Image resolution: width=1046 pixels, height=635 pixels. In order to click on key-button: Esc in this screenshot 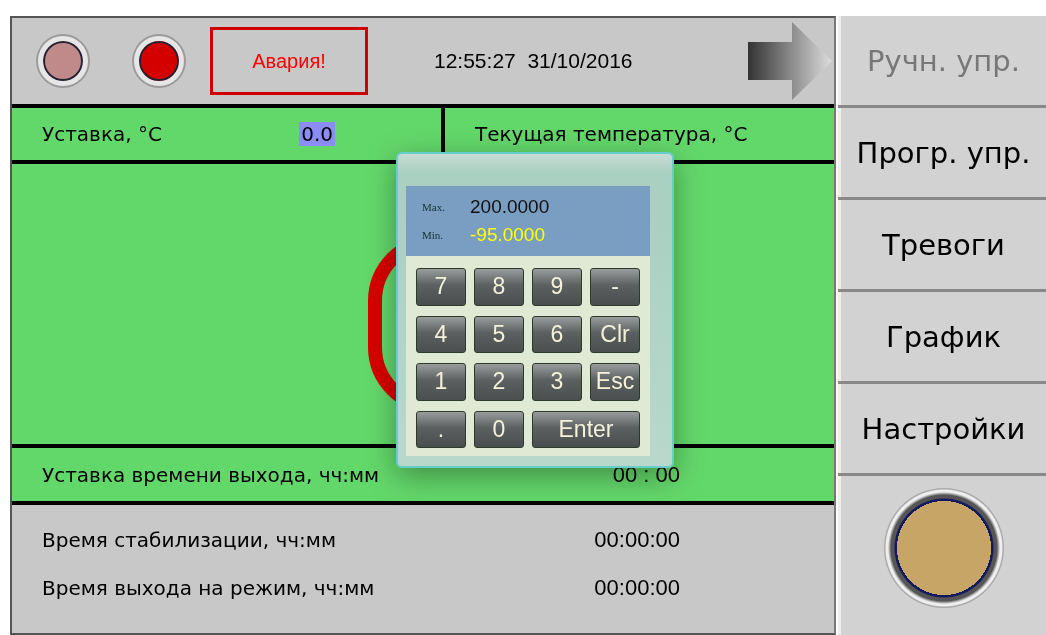, I will do `click(615, 382)`.